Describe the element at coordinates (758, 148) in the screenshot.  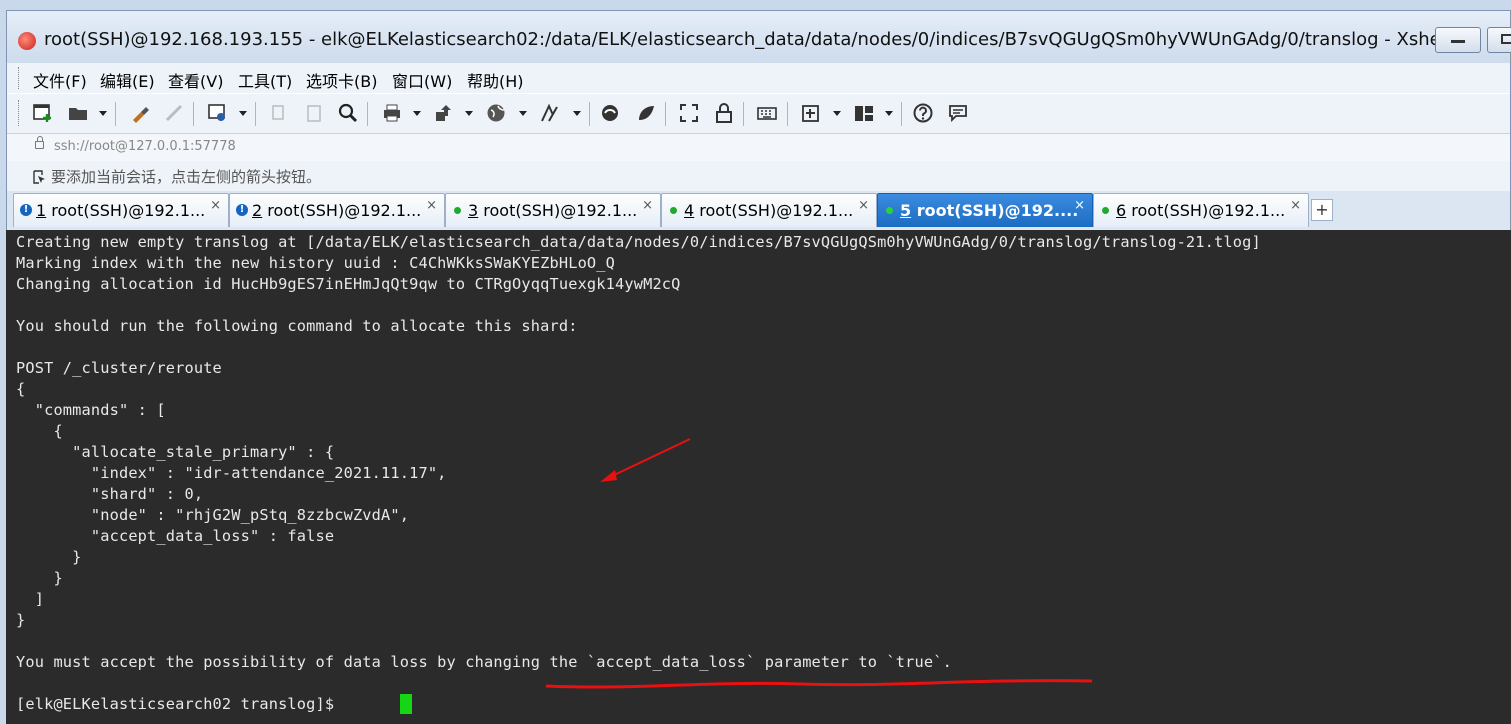
I see `address-bar: ssh://root@127.0.0.1:57778` at that location.